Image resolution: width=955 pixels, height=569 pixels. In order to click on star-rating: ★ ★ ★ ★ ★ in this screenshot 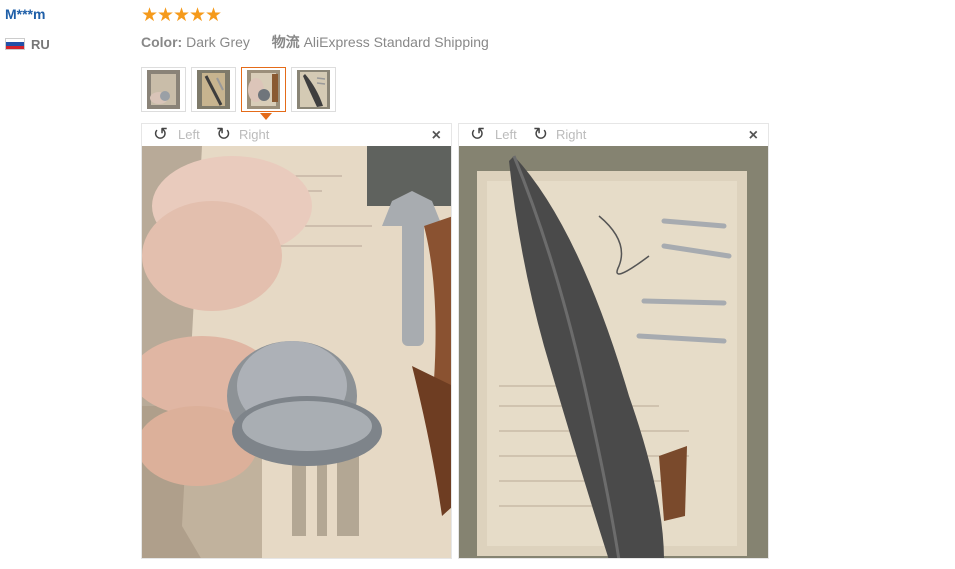, I will do `click(182, 15)`.